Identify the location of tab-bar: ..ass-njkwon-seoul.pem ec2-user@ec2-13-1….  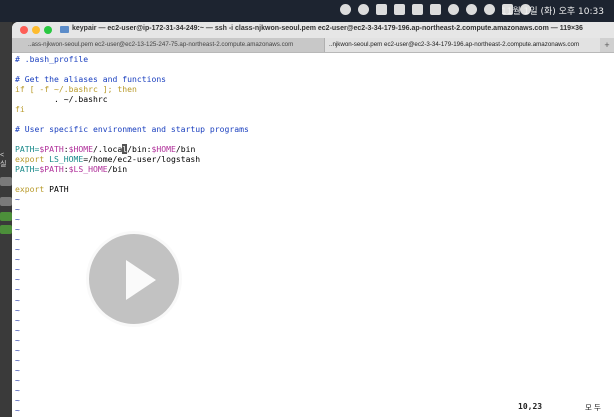
(313, 45).